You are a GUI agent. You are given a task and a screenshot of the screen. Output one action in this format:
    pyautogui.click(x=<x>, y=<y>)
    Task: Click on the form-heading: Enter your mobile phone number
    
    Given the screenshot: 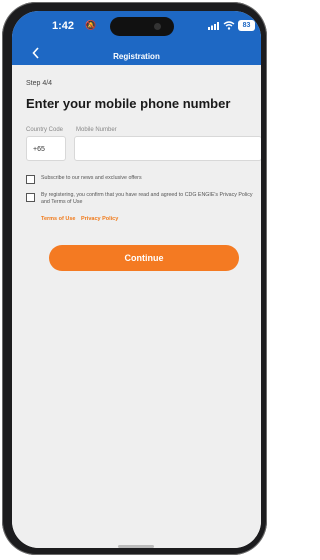 What is the action you would take?
    pyautogui.click(x=128, y=103)
    